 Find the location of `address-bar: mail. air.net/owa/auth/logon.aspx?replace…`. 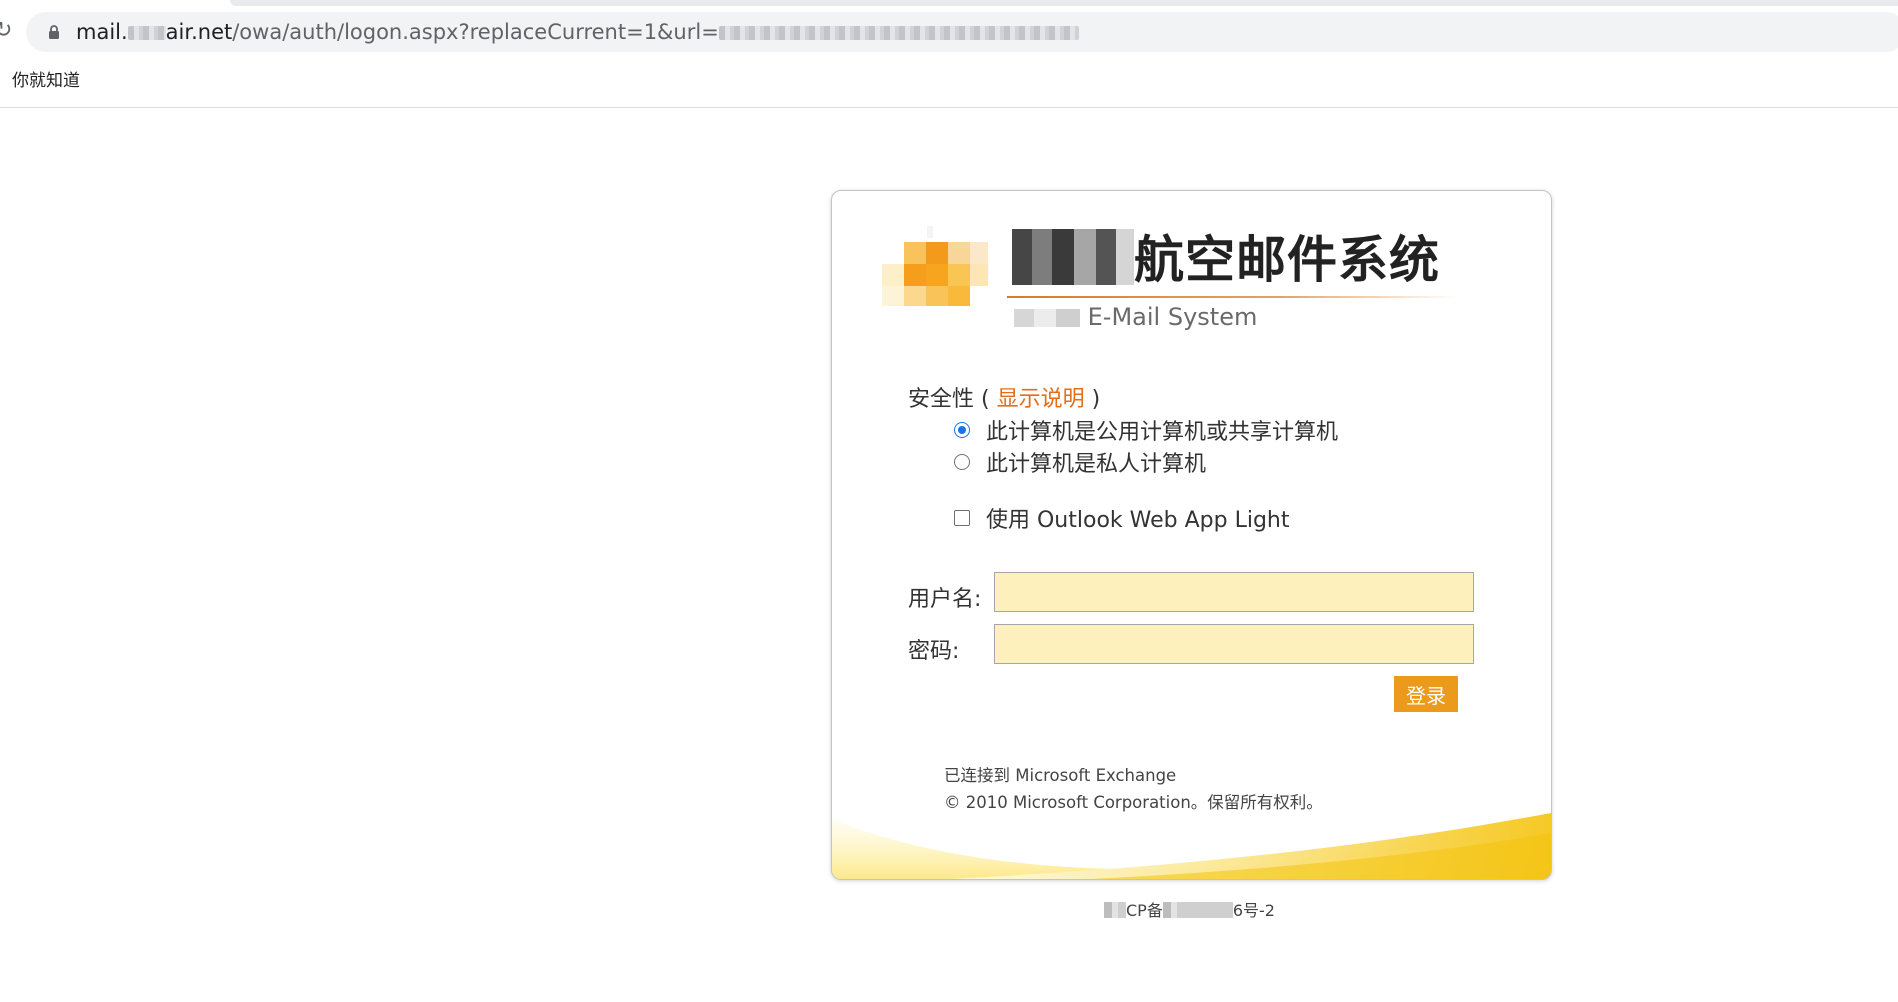

address-bar: mail. air.net/owa/auth/logon.aspx?replace… is located at coordinates (962, 32).